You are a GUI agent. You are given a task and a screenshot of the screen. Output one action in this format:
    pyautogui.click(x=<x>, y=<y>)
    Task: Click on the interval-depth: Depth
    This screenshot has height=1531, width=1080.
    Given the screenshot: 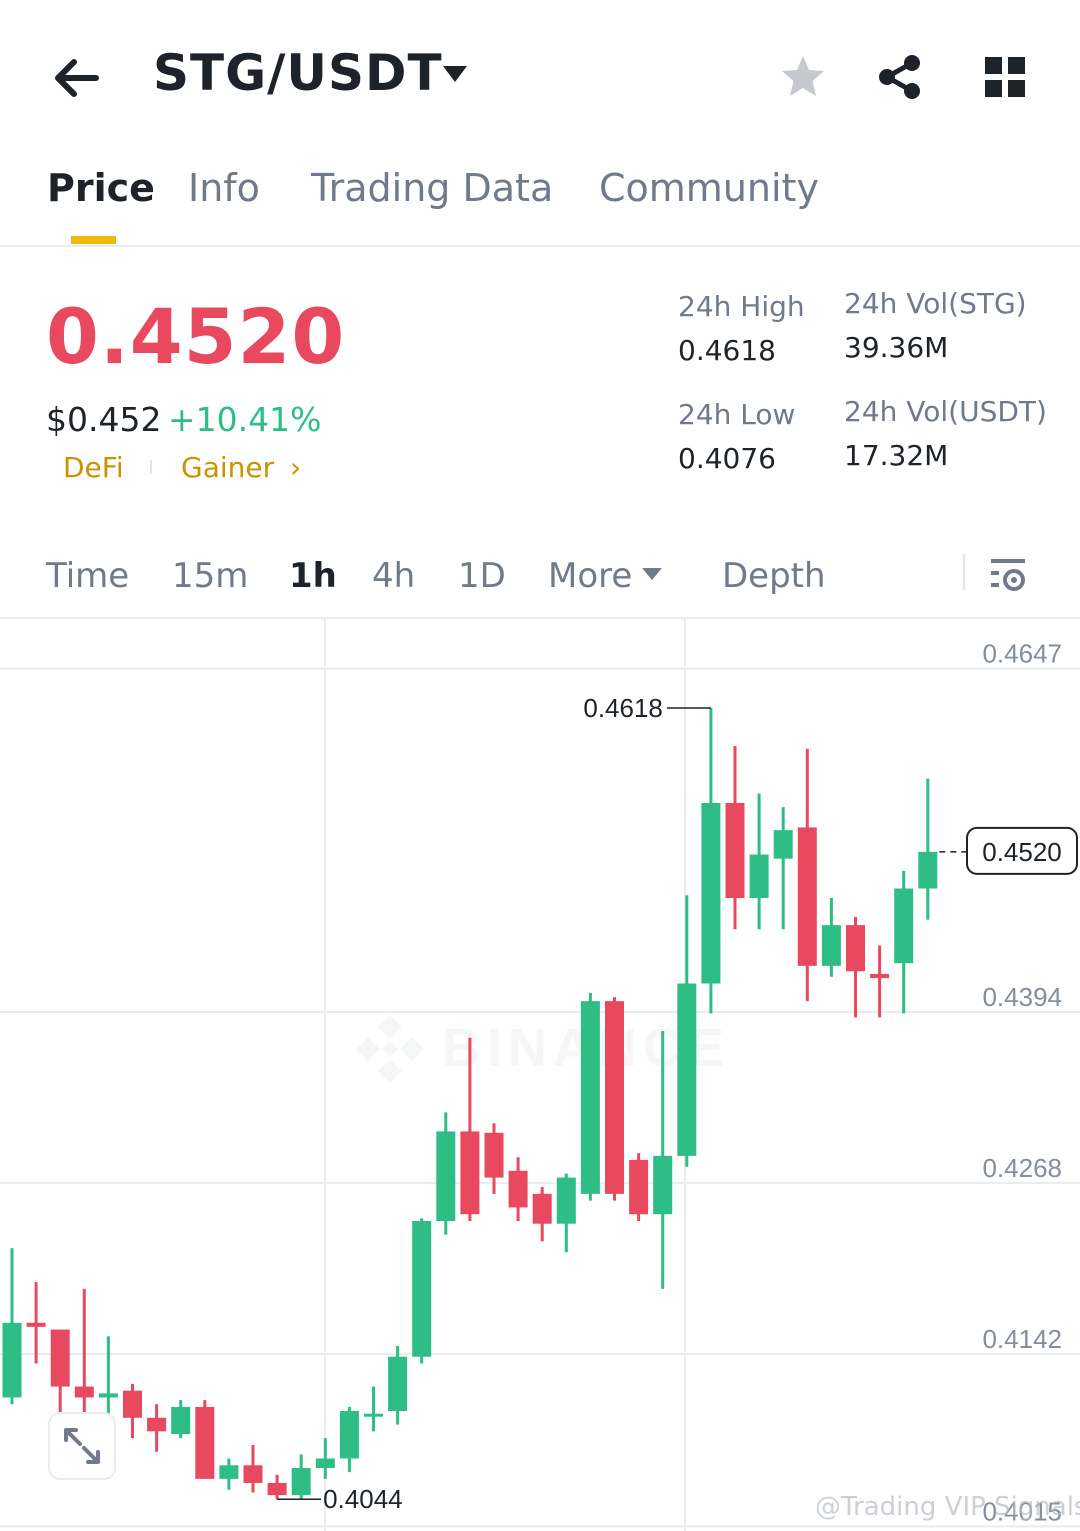 What is the action you would take?
    pyautogui.click(x=774, y=576)
    